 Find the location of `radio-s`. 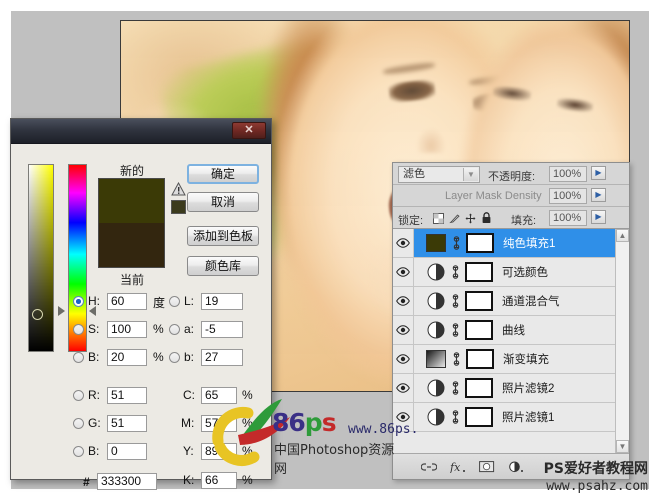

radio-s is located at coordinates (78, 329).